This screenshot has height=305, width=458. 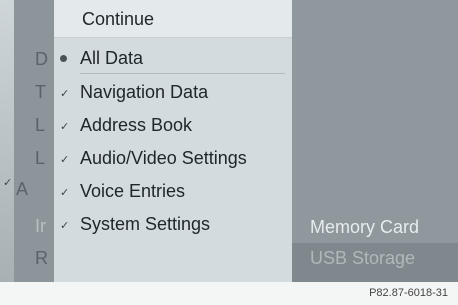 What do you see at coordinates (36, 141) in the screenshot?
I see `background-menu-column` at bounding box center [36, 141].